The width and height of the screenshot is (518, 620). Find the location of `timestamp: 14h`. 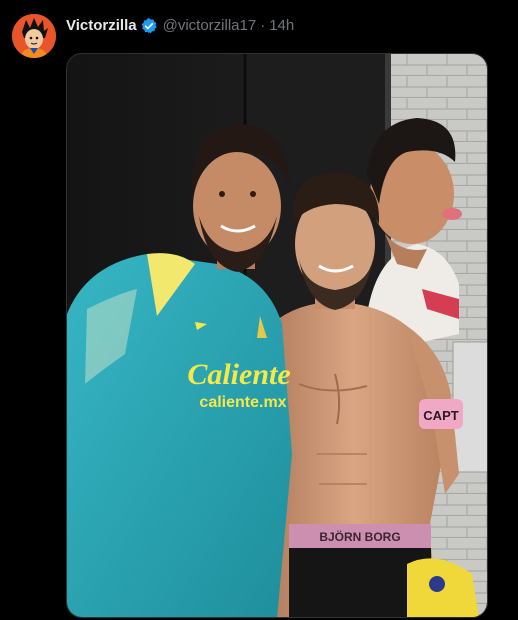

timestamp: 14h is located at coordinates (281, 26).